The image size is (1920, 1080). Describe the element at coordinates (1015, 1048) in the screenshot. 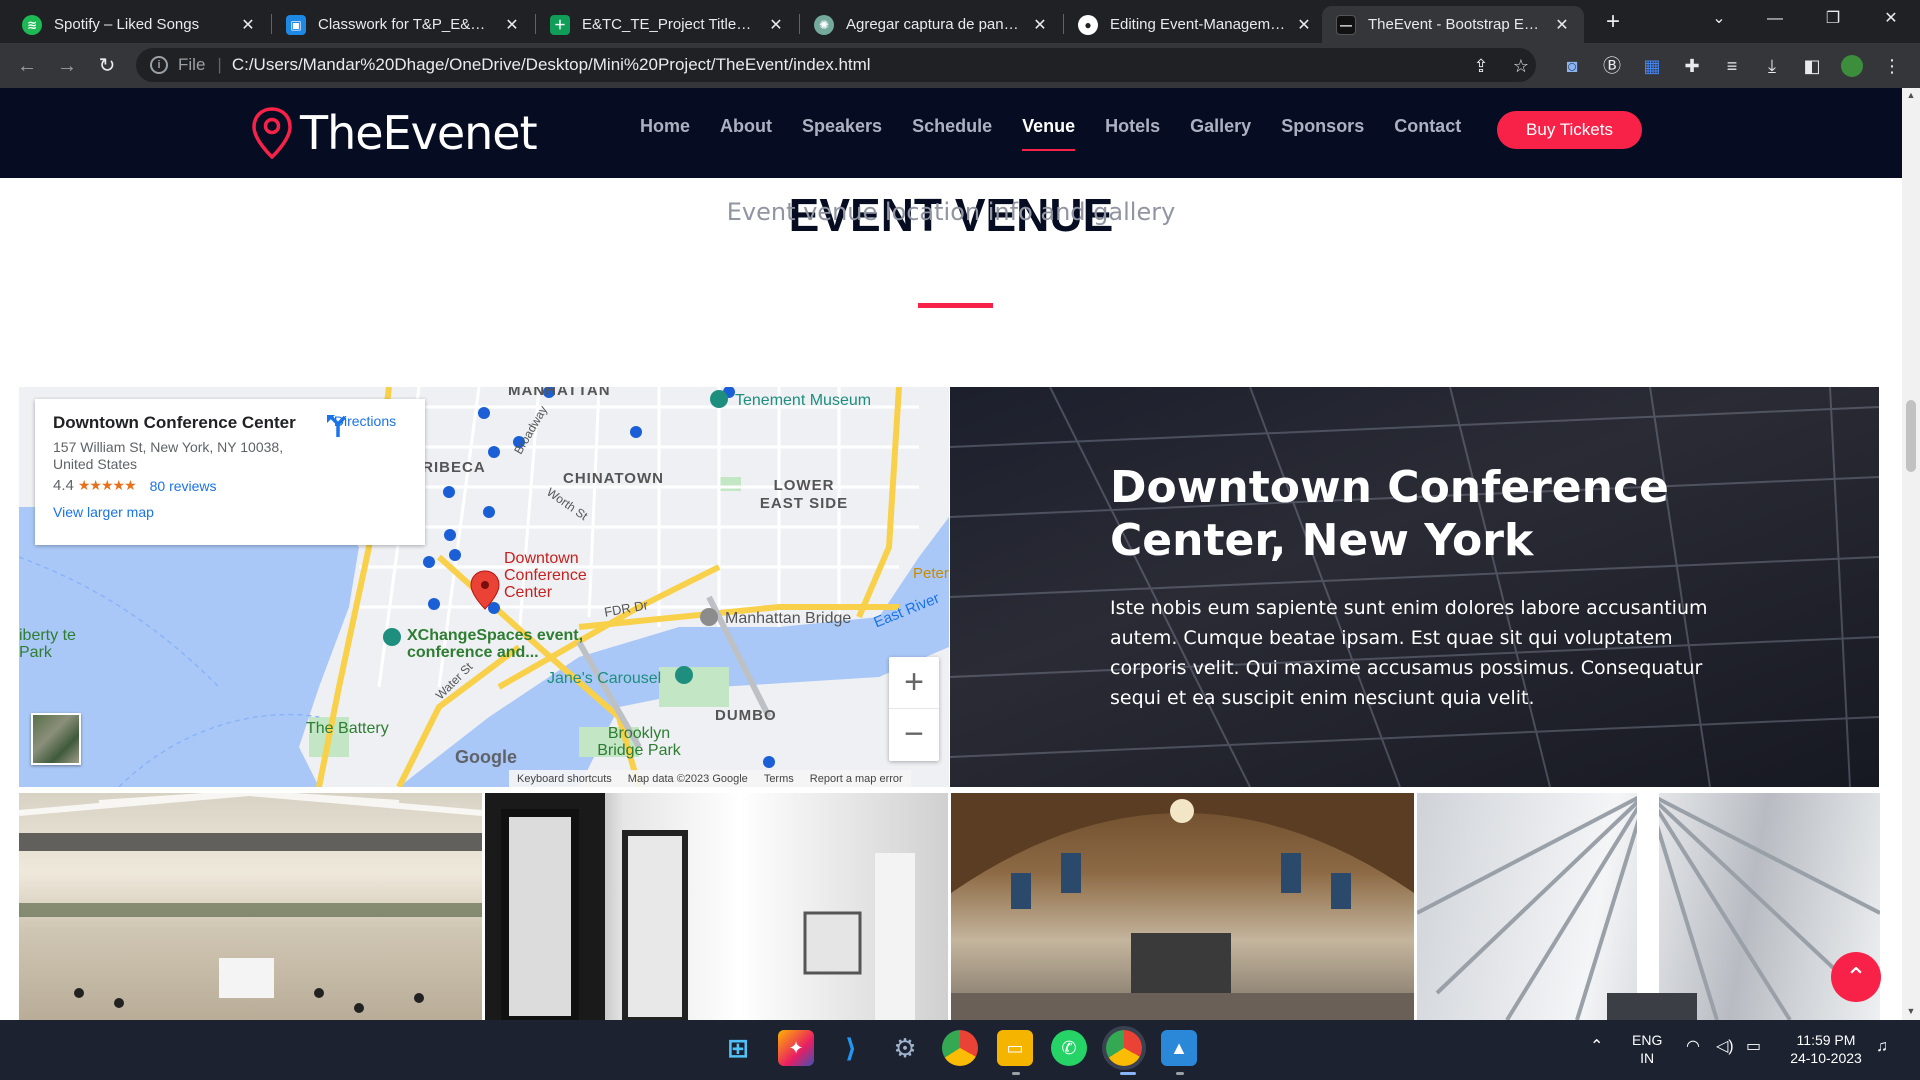

I see `file-explorer-icon: ▭` at that location.